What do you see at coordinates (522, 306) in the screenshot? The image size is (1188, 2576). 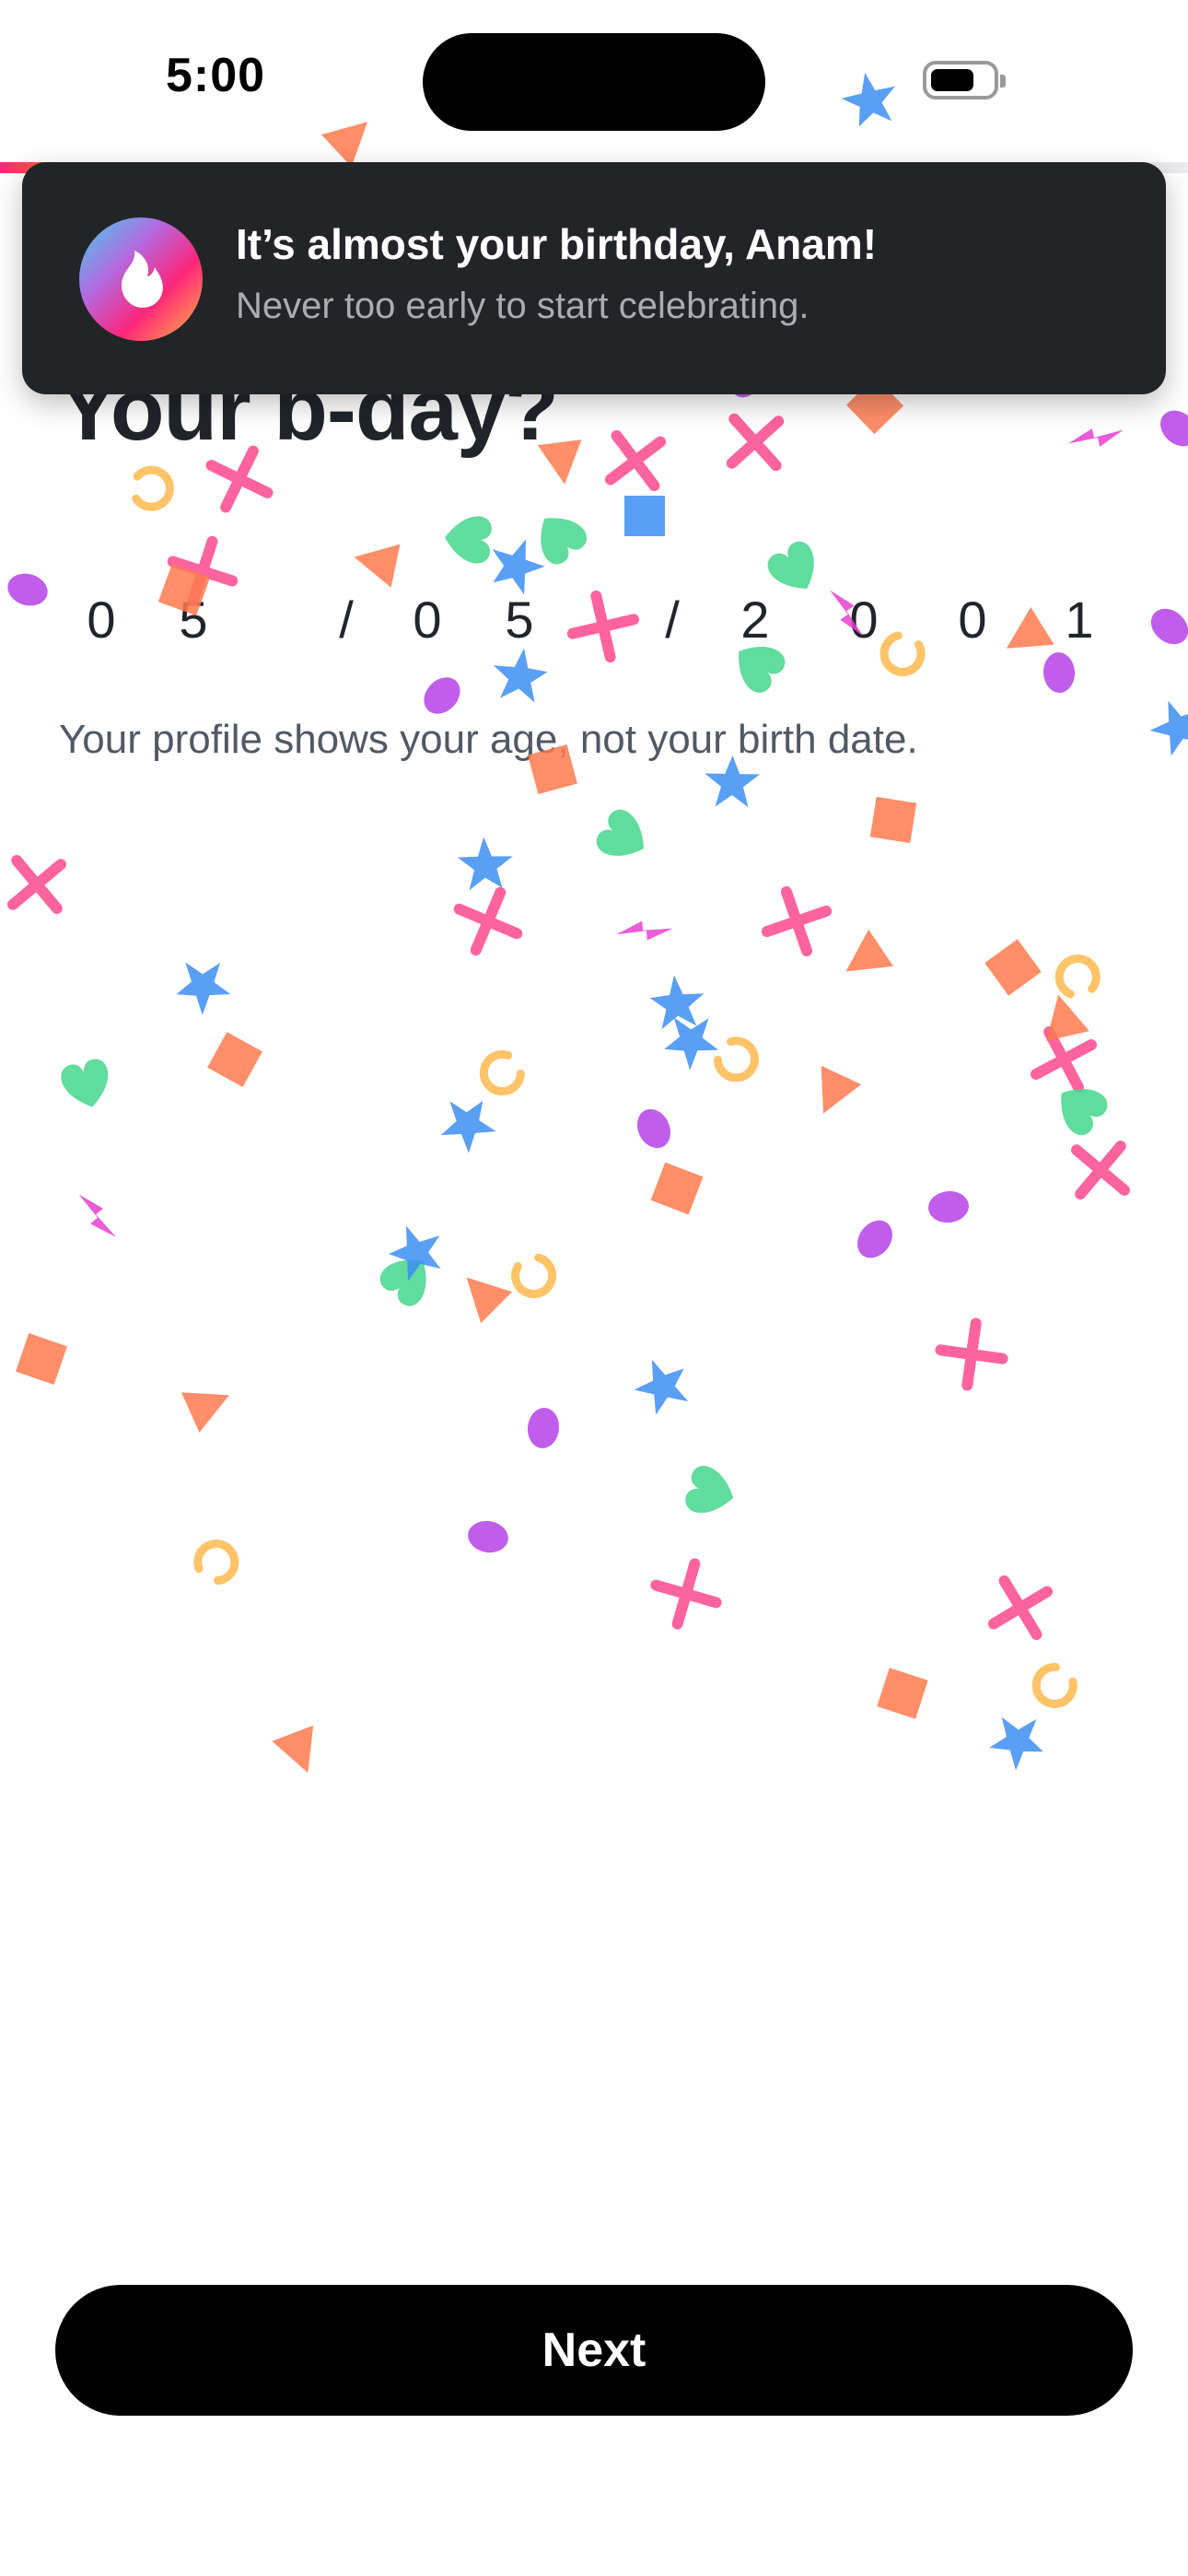 I see `notification-body: Never too early to start celebrating.` at bounding box center [522, 306].